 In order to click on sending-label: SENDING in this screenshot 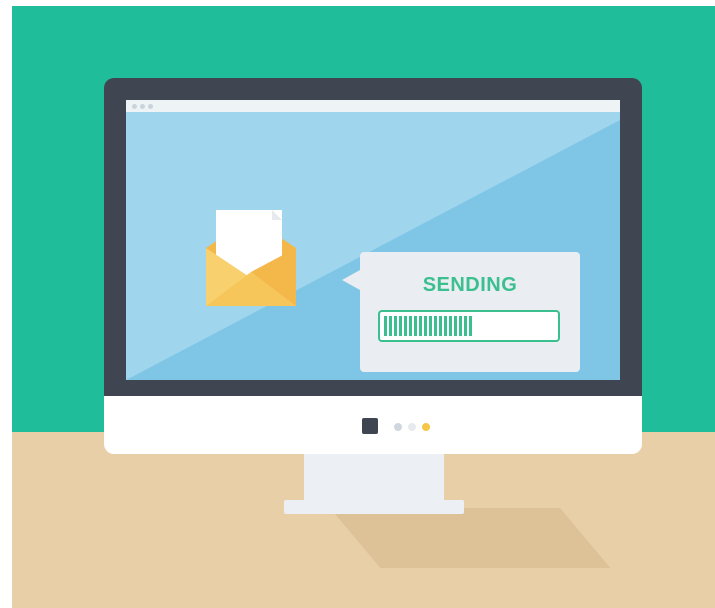, I will do `click(470, 285)`.